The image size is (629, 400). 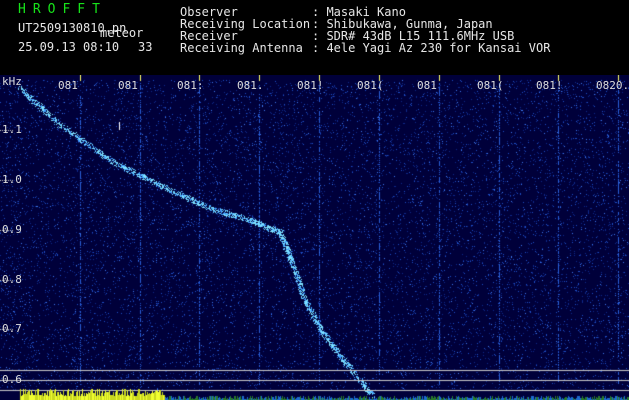 I want to click on y-tick-label: 0.7, so click(x=12, y=328).